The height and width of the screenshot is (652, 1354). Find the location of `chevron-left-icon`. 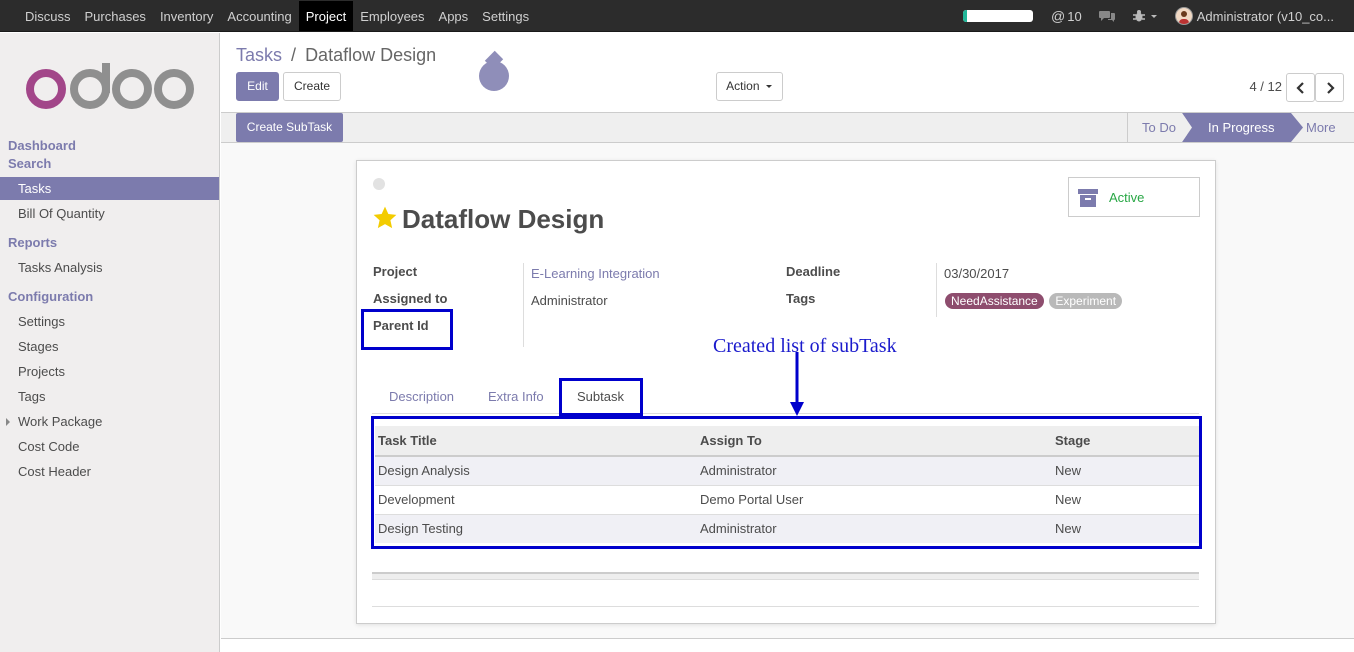

chevron-left-icon is located at coordinates (1299, 87).